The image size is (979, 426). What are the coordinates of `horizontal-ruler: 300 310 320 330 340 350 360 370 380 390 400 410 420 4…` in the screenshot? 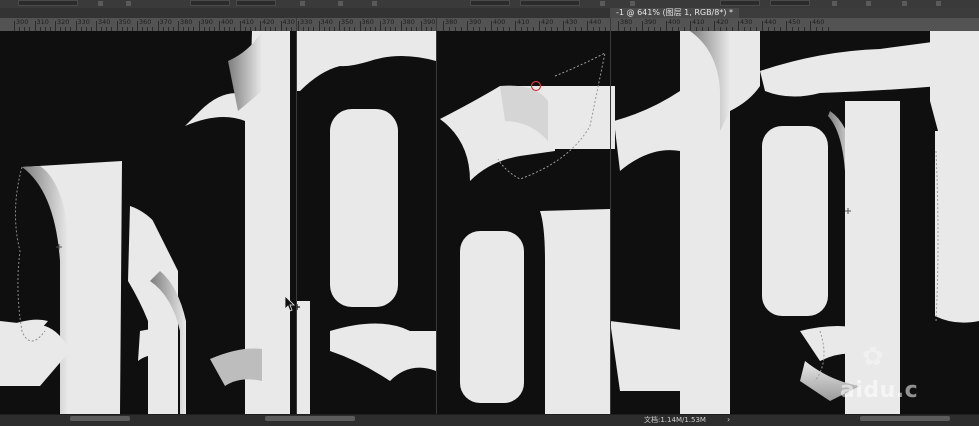 It's located at (148, 25).